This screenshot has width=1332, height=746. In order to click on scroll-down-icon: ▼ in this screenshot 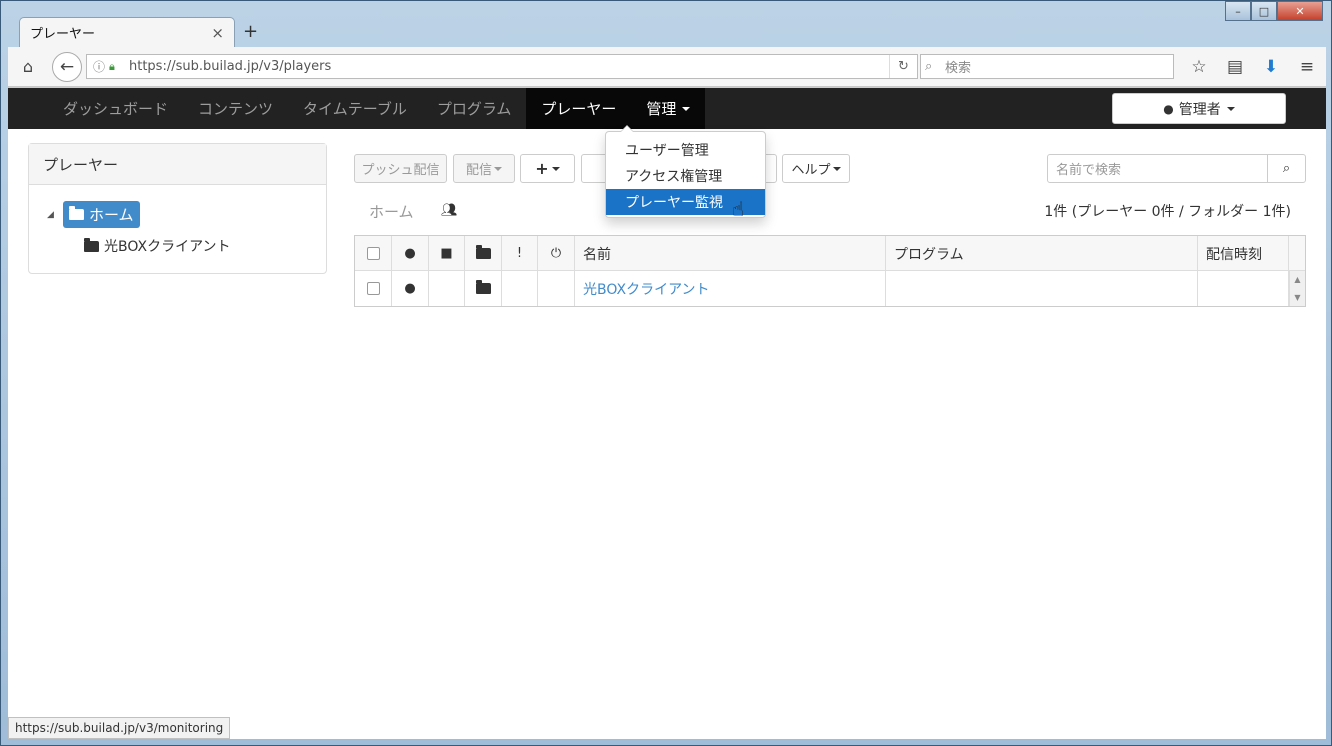, I will do `click(1297, 297)`.